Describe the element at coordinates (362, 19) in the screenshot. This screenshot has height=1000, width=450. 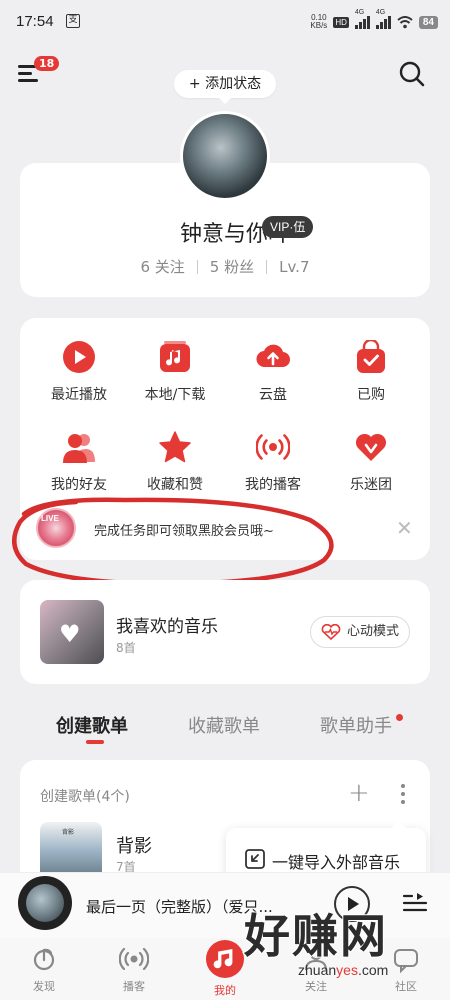
I see `signal-icon: 4G` at that location.